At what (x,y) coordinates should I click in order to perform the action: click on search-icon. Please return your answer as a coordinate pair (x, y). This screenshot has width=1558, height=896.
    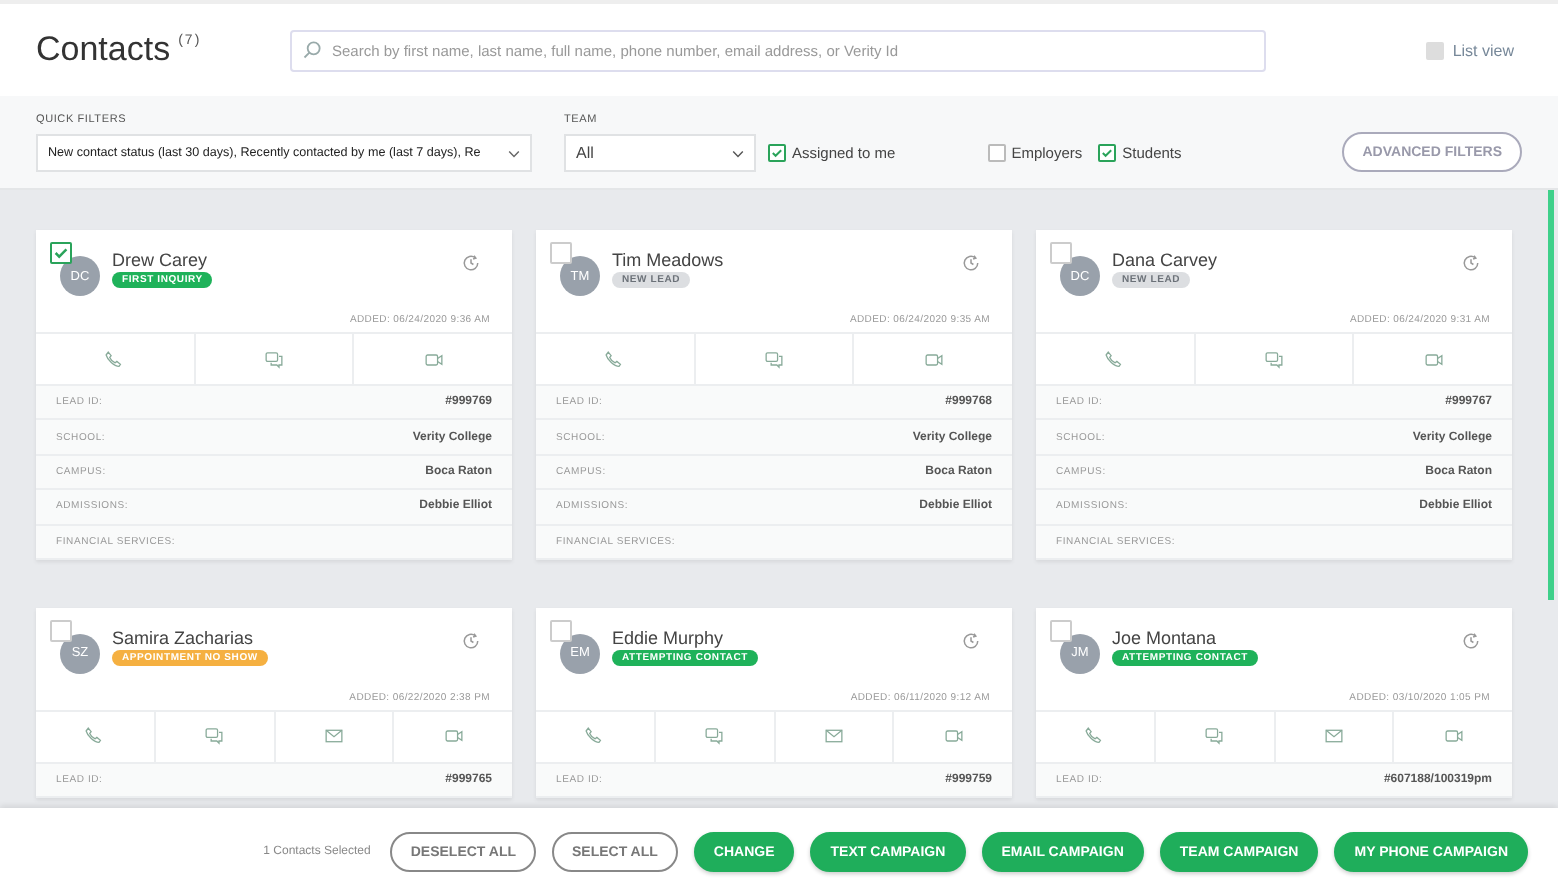
    Looking at the image, I should click on (312, 49).